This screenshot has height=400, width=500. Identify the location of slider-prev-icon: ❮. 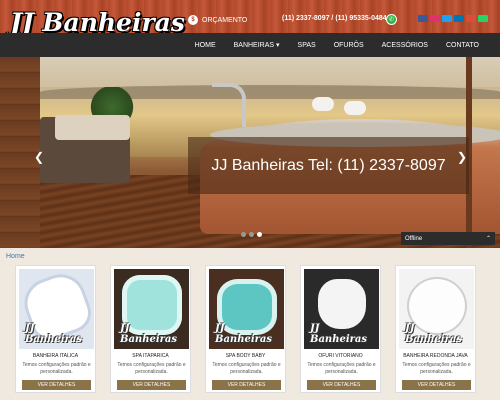
(39, 157).